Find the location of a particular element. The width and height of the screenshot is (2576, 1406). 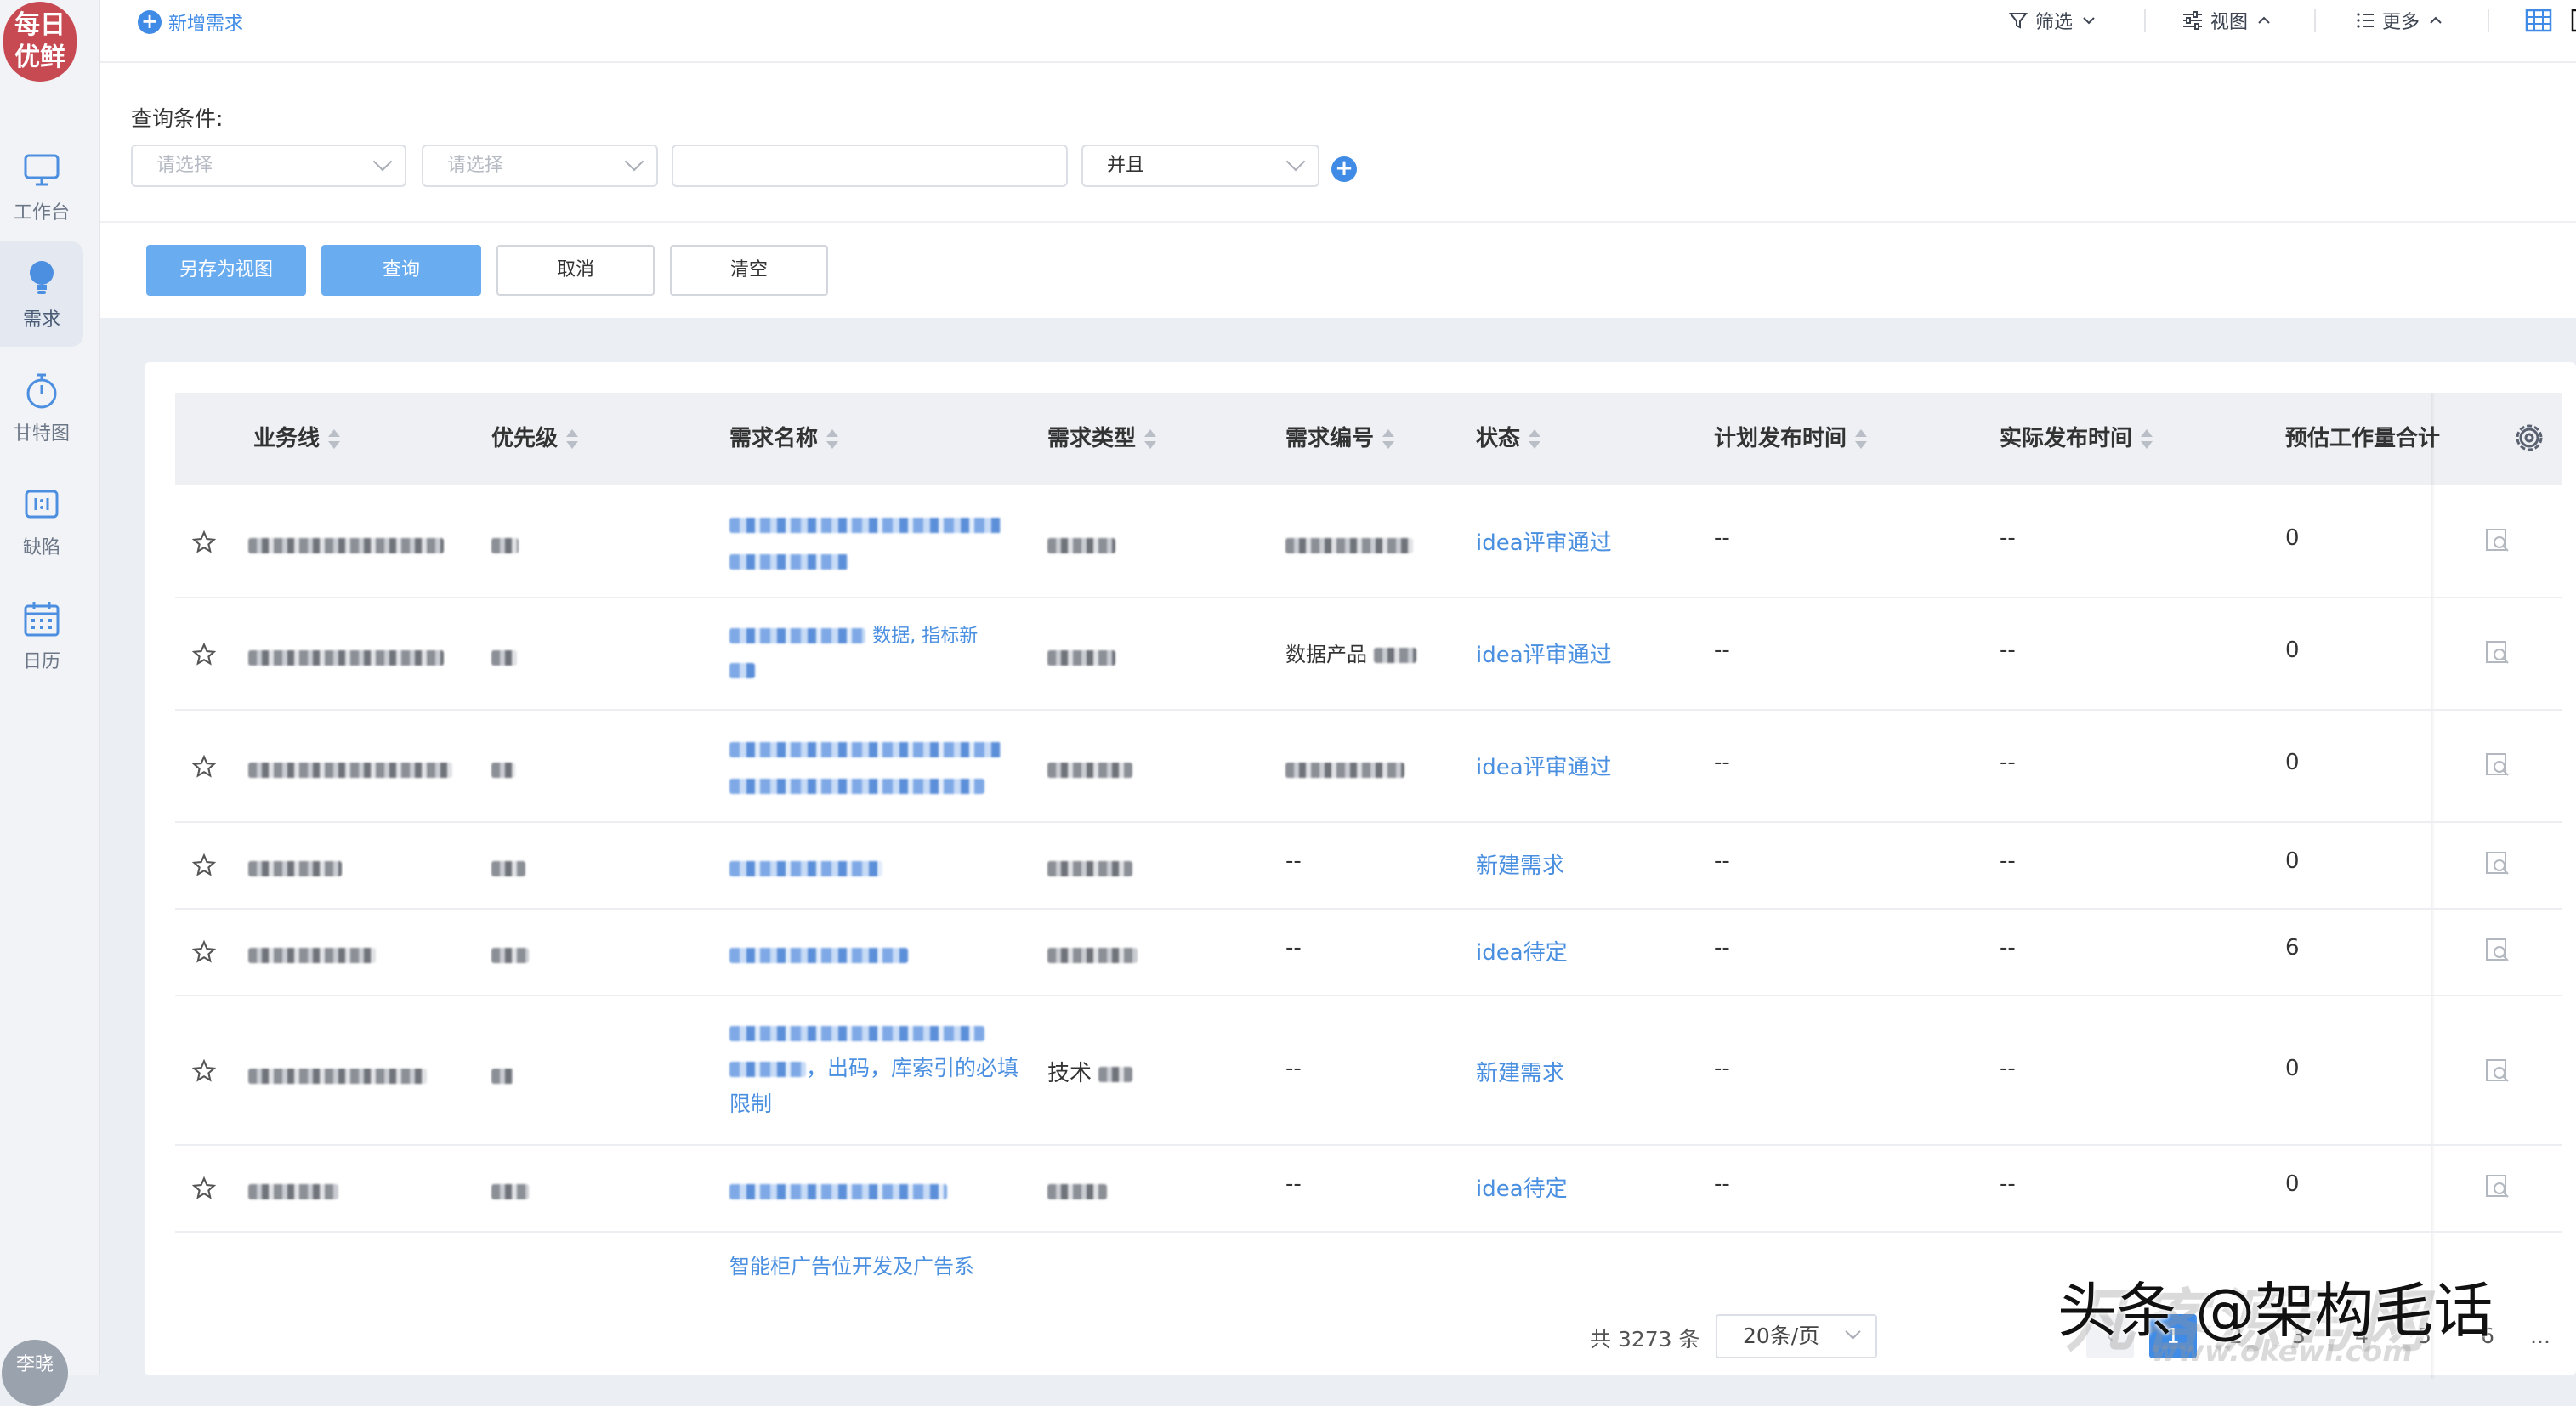

sidebar-item-label: 工作台 is located at coordinates (42, 213).